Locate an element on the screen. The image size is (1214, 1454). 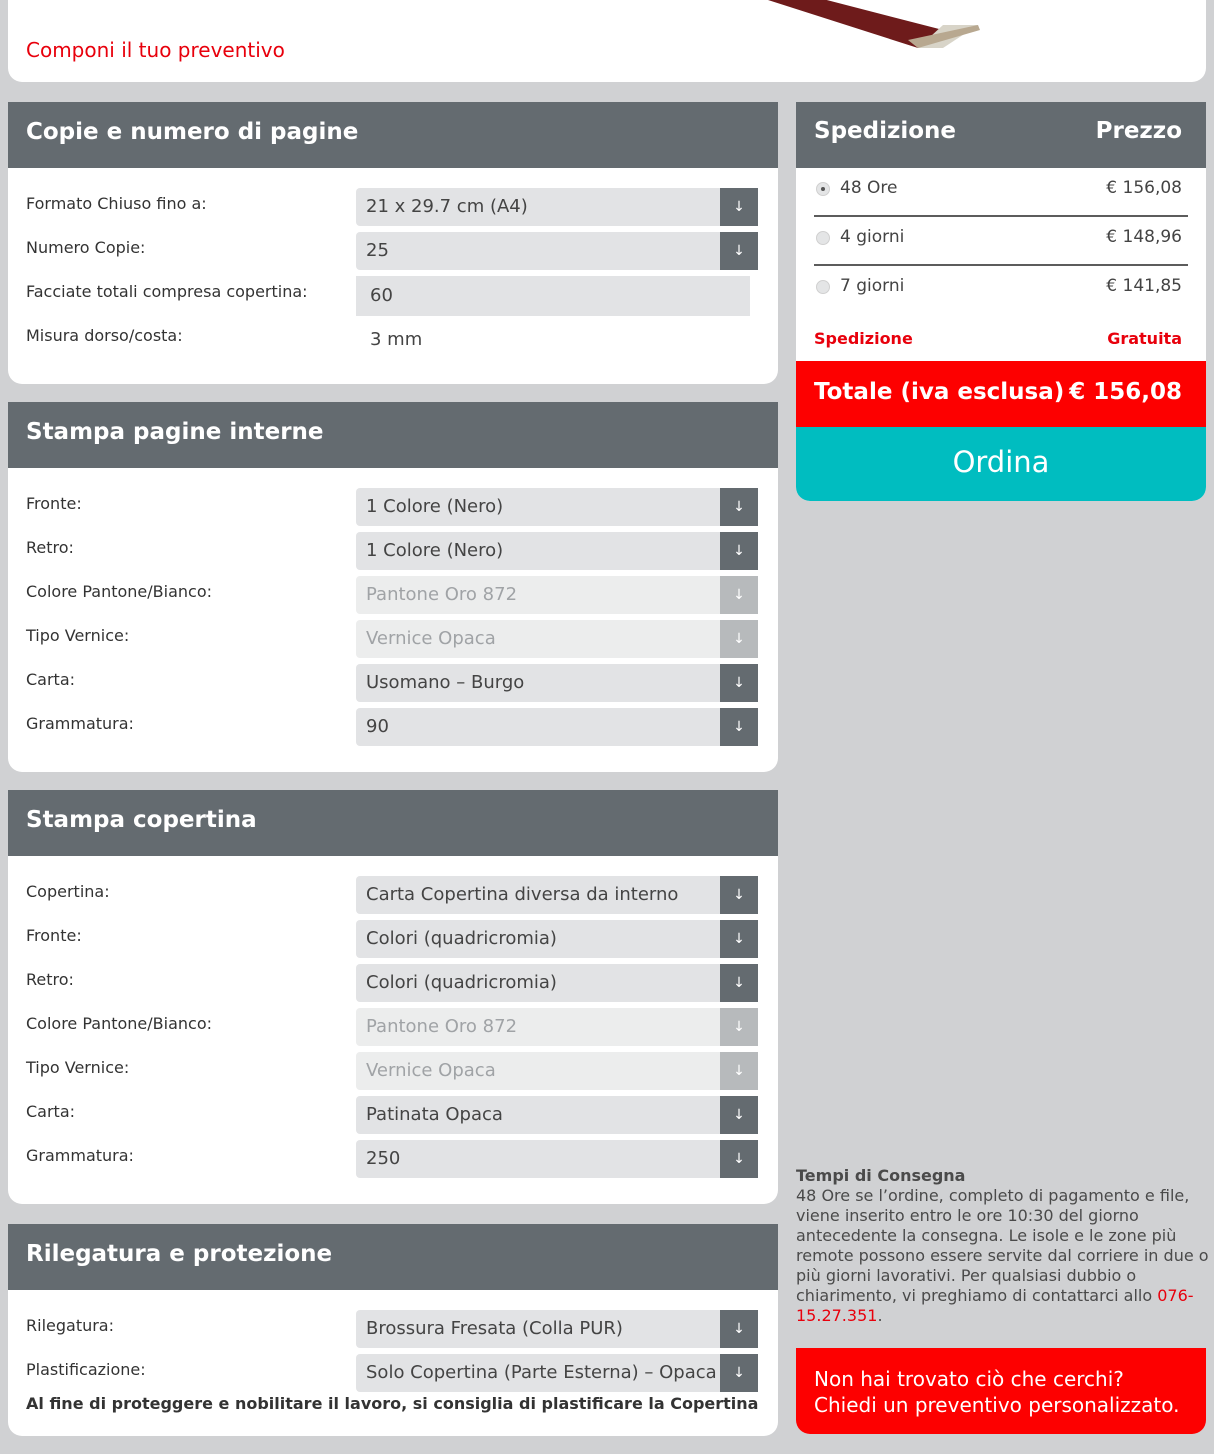
book-image is located at coordinates (874, 24).